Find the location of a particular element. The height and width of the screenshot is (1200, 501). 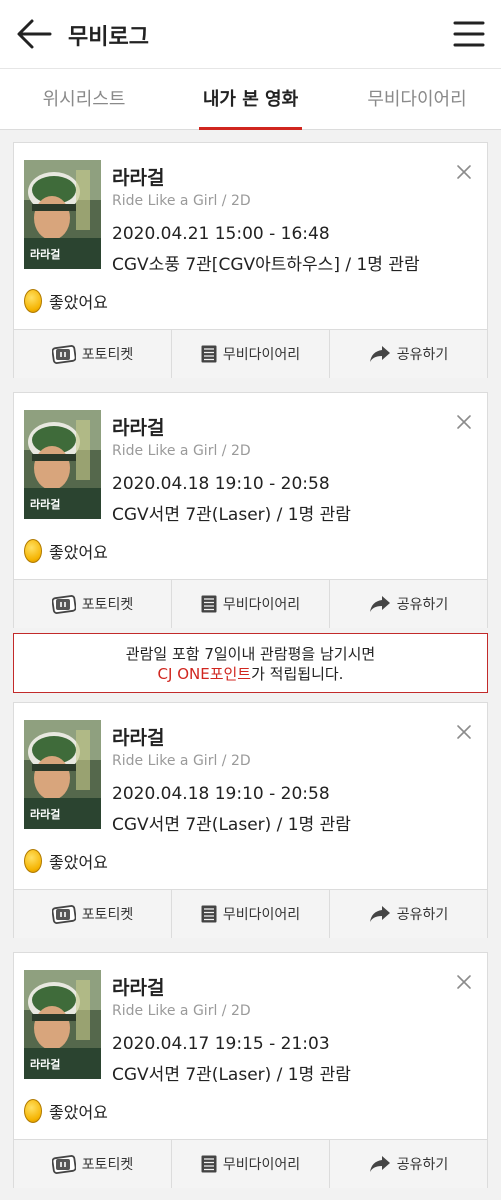

review-point-notice: 관람일 포함 7일이내 관람평을 남기시면 CJ ONE포인트가 적립됩니다. is located at coordinates (250, 663).